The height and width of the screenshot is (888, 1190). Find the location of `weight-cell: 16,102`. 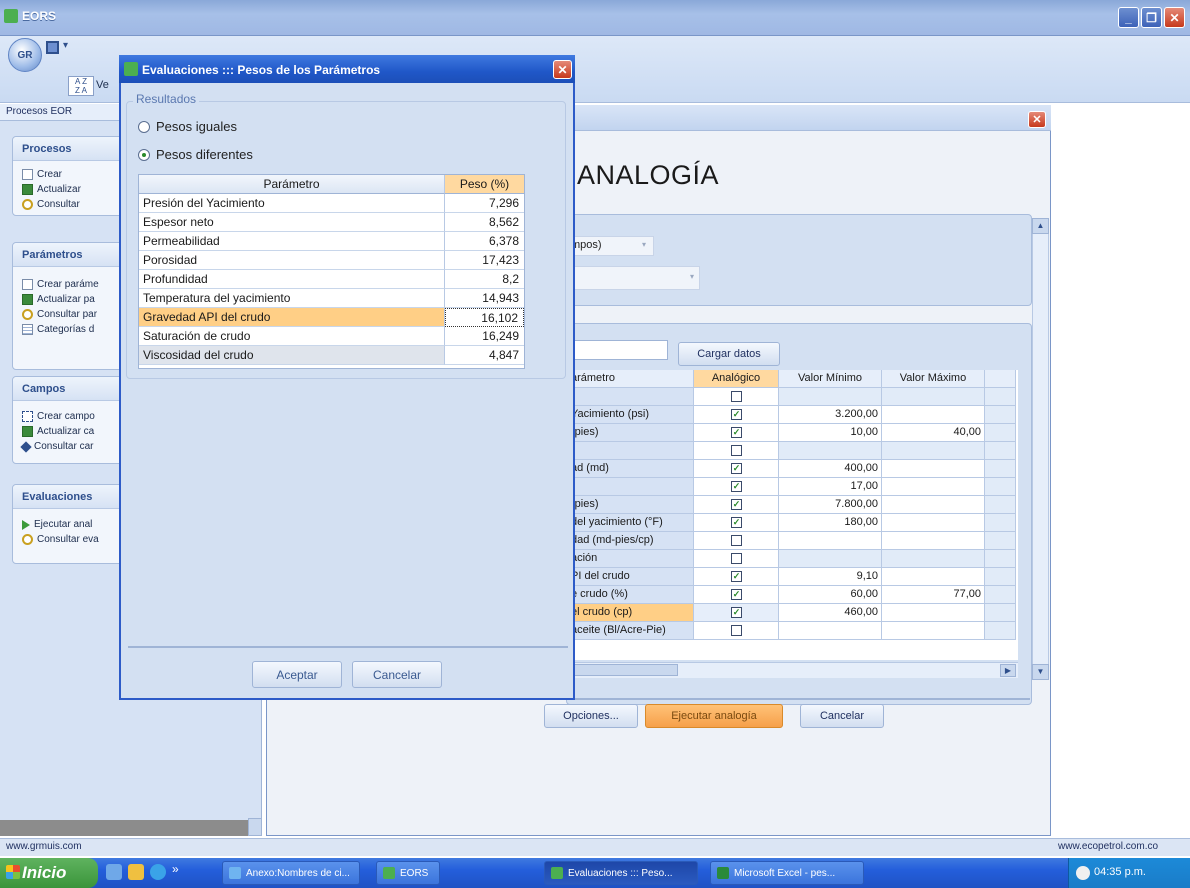

weight-cell: 16,102 is located at coordinates (484, 317).